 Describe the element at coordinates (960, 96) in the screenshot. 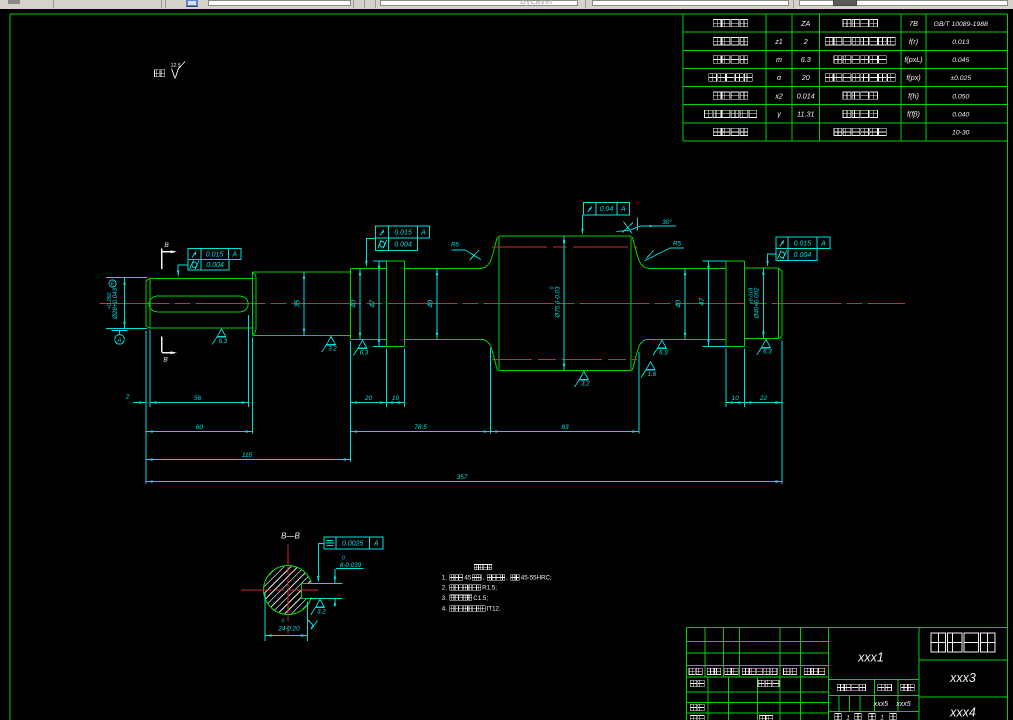

I see `svg-text: 0.050` at that location.